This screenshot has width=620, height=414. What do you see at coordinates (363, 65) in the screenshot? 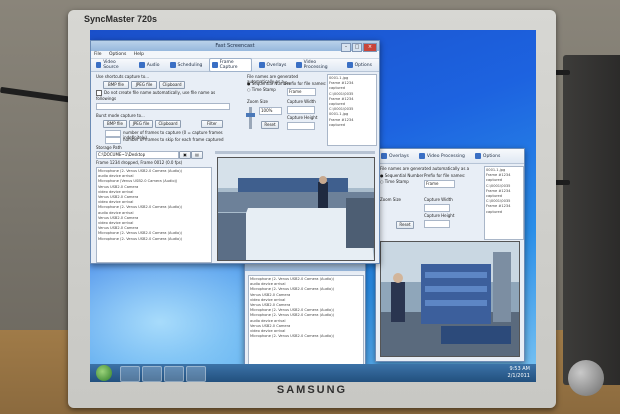
I see `tab-label: Options` at bounding box center [363, 65].